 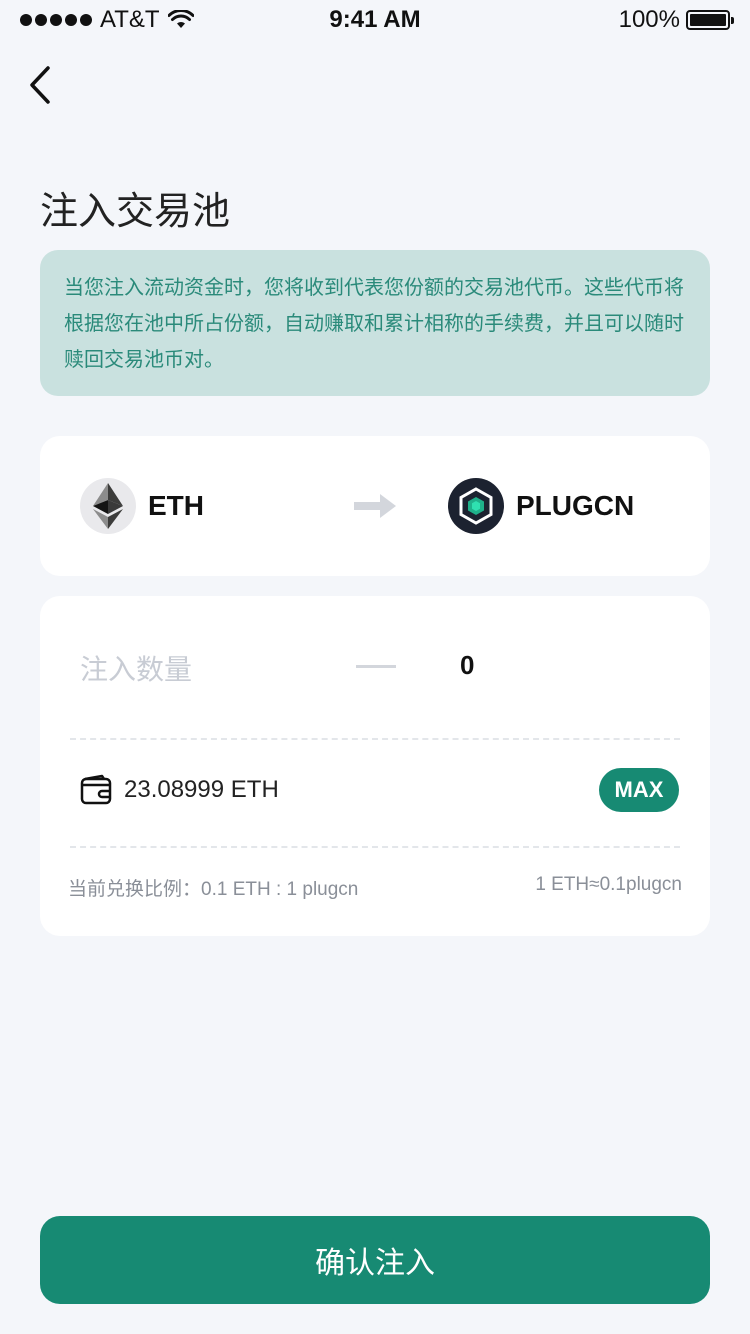 I want to click on back-button, so click(x=42, y=85).